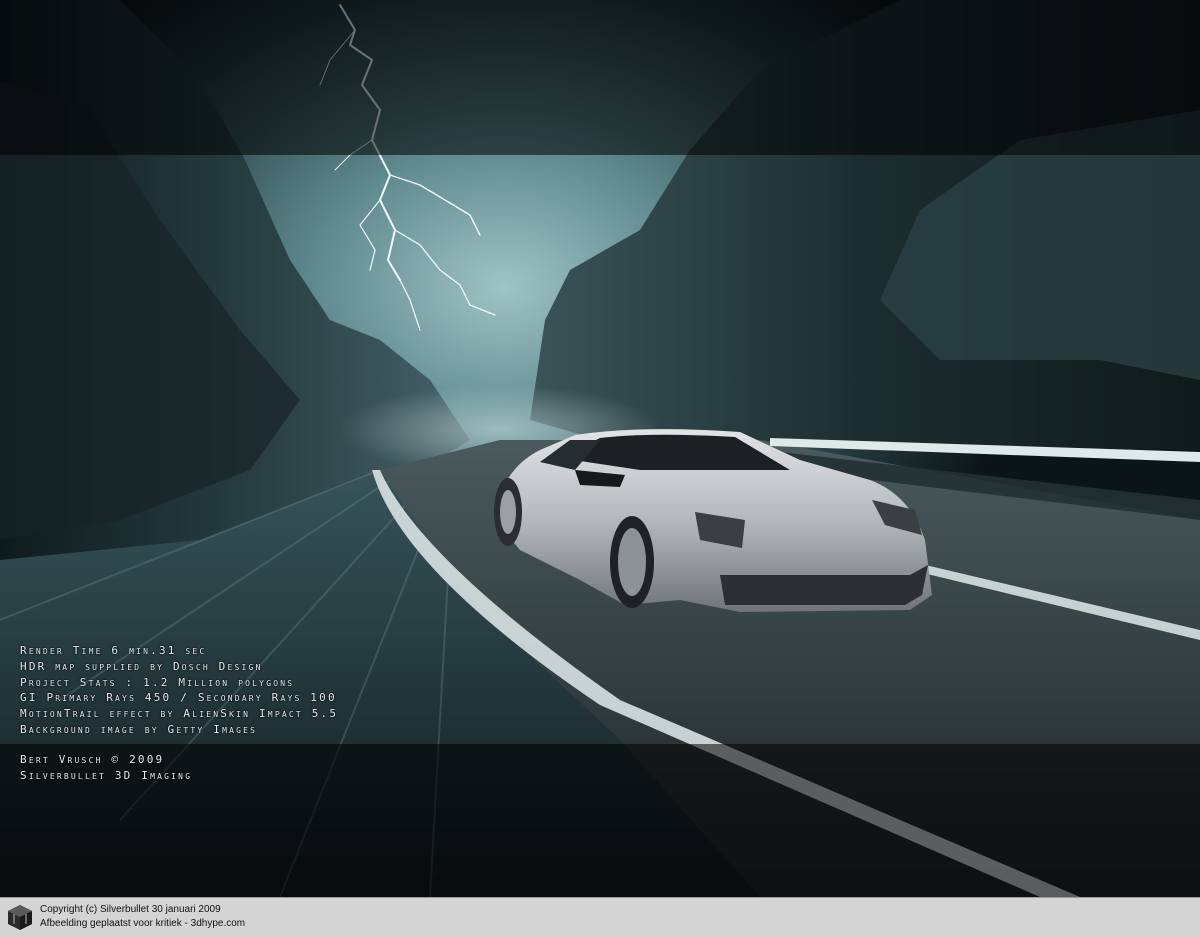  What do you see at coordinates (141, 666) in the screenshot?
I see `hdr-map-text: HDR map supplied by Dosch Design` at bounding box center [141, 666].